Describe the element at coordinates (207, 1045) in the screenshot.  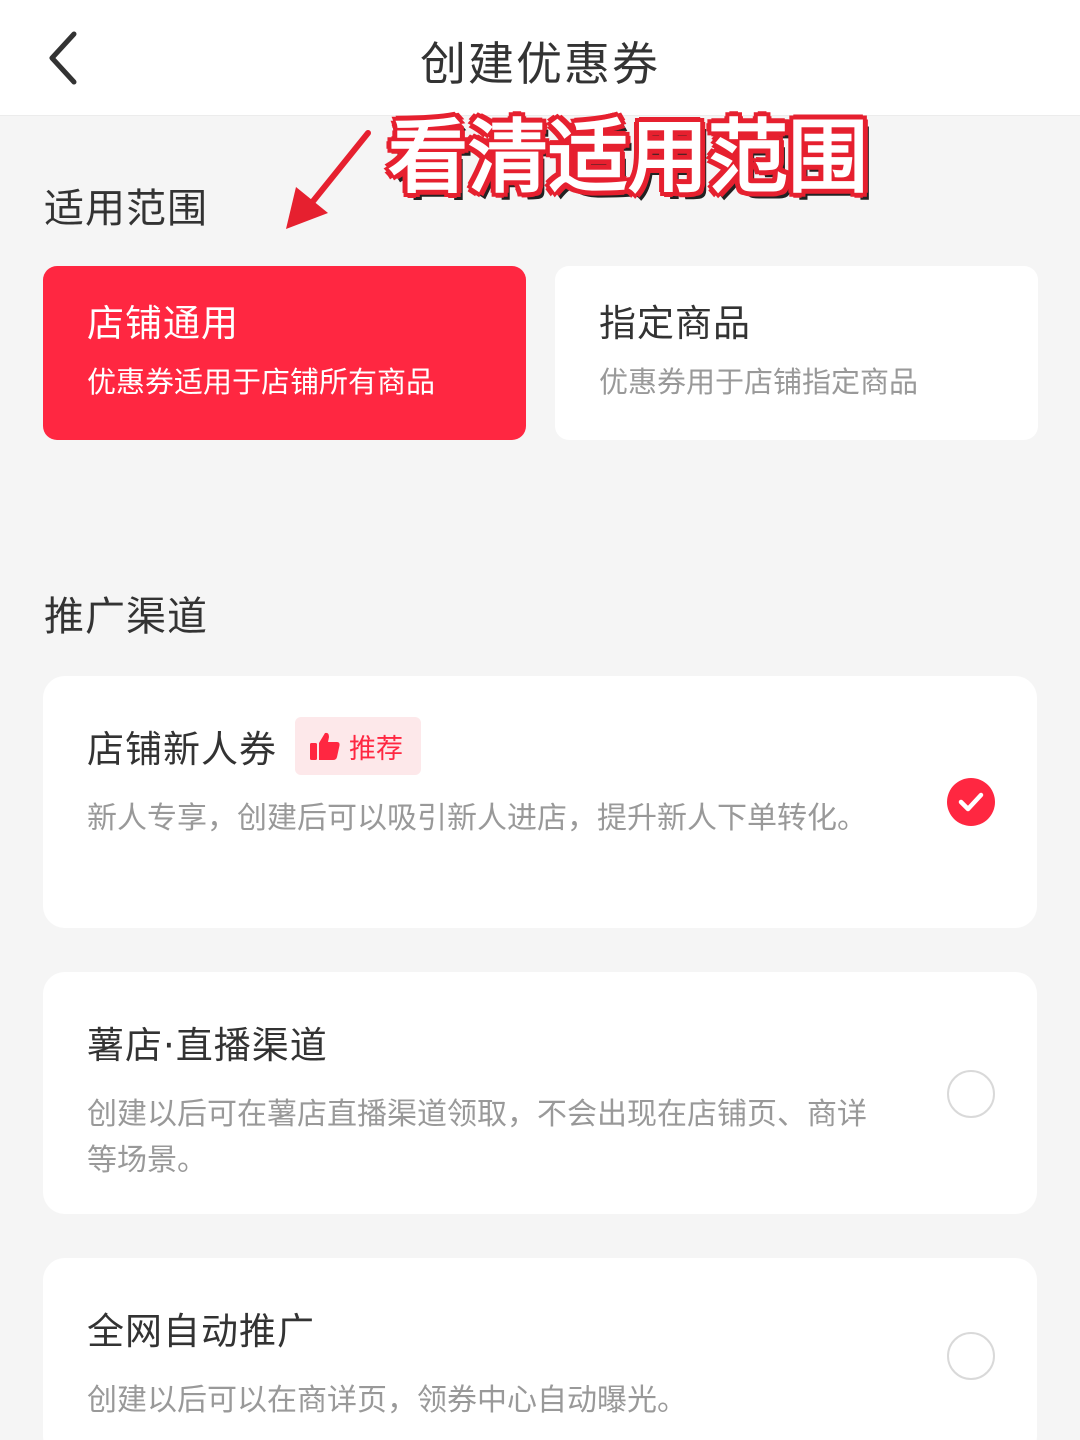
I see `channel-option-title: 薯店·直播渠道` at that location.